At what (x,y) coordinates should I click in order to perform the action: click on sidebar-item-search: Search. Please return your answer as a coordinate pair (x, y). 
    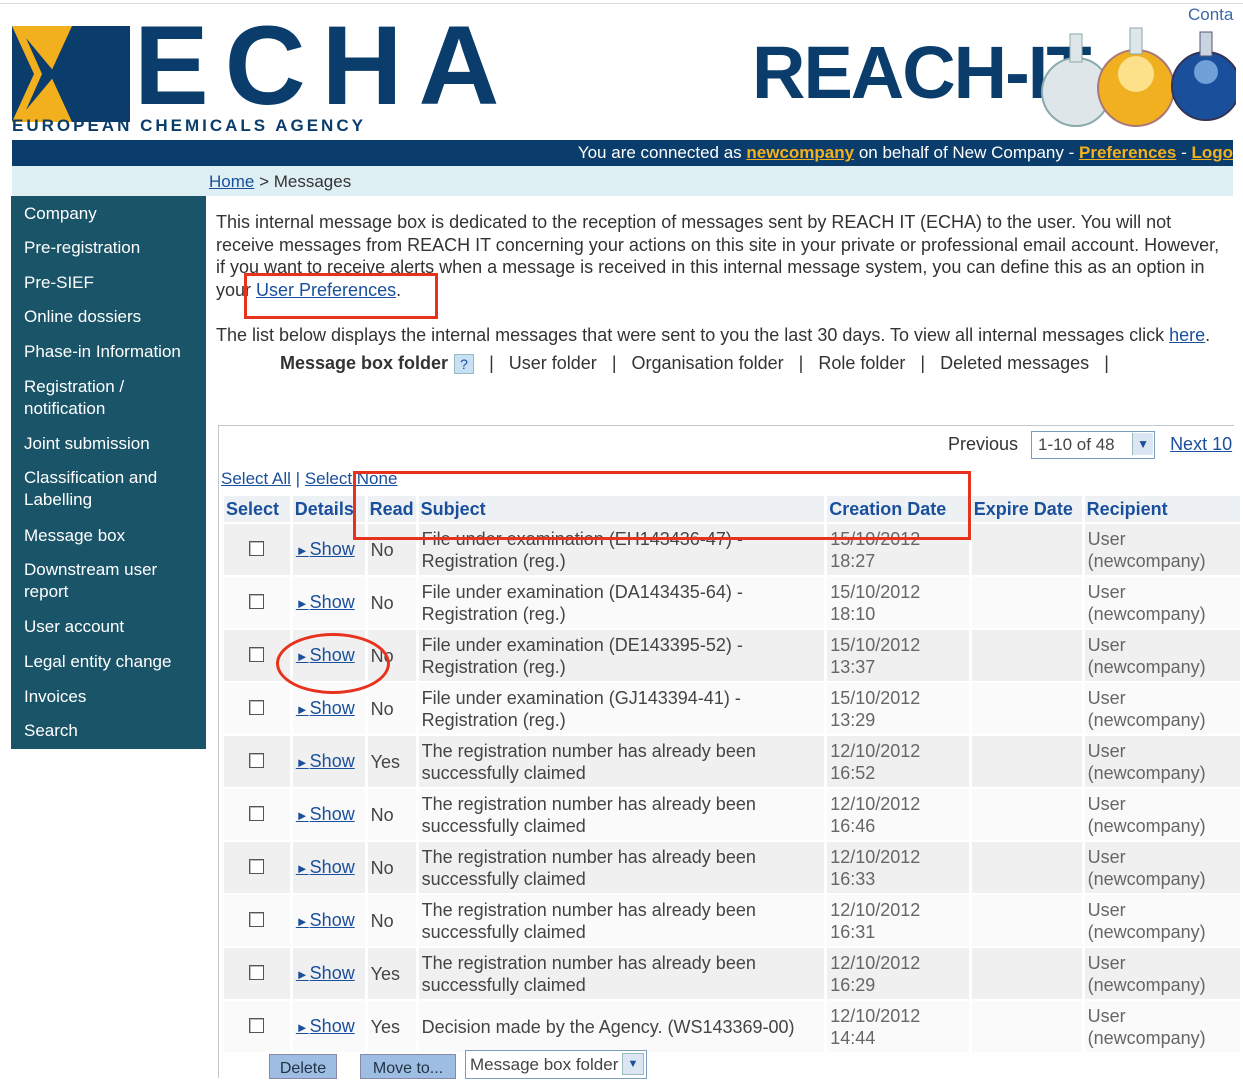
    Looking at the image, I should click on (113, 731).